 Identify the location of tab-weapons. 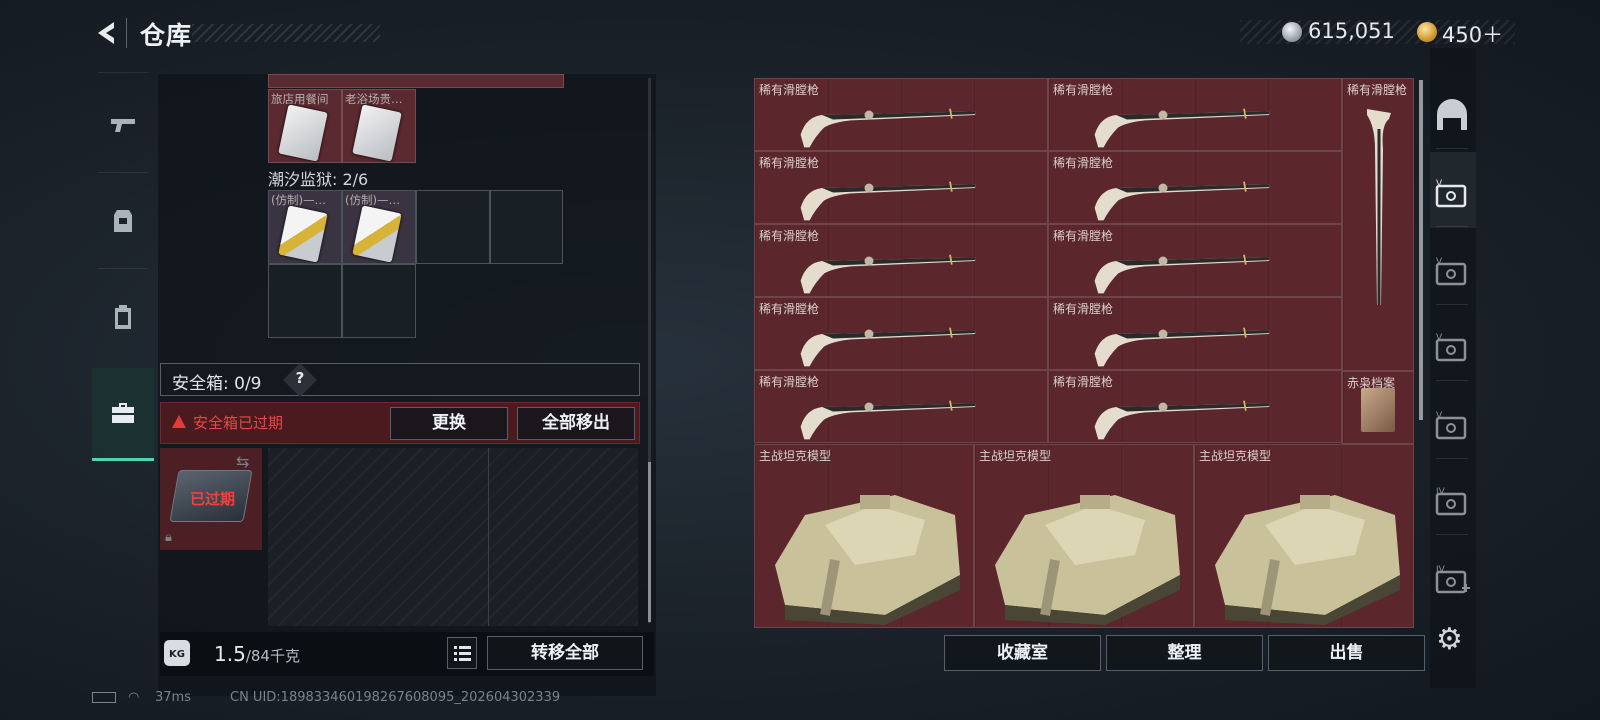
(123, 125).